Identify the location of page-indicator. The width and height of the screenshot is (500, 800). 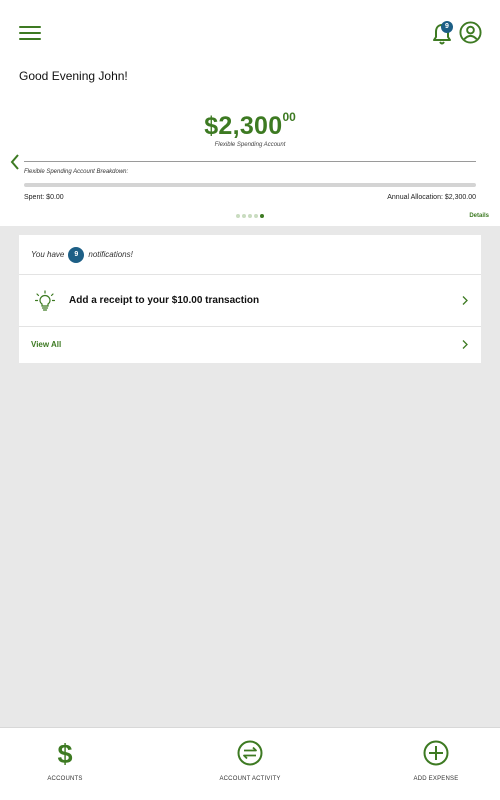
(250, 216).